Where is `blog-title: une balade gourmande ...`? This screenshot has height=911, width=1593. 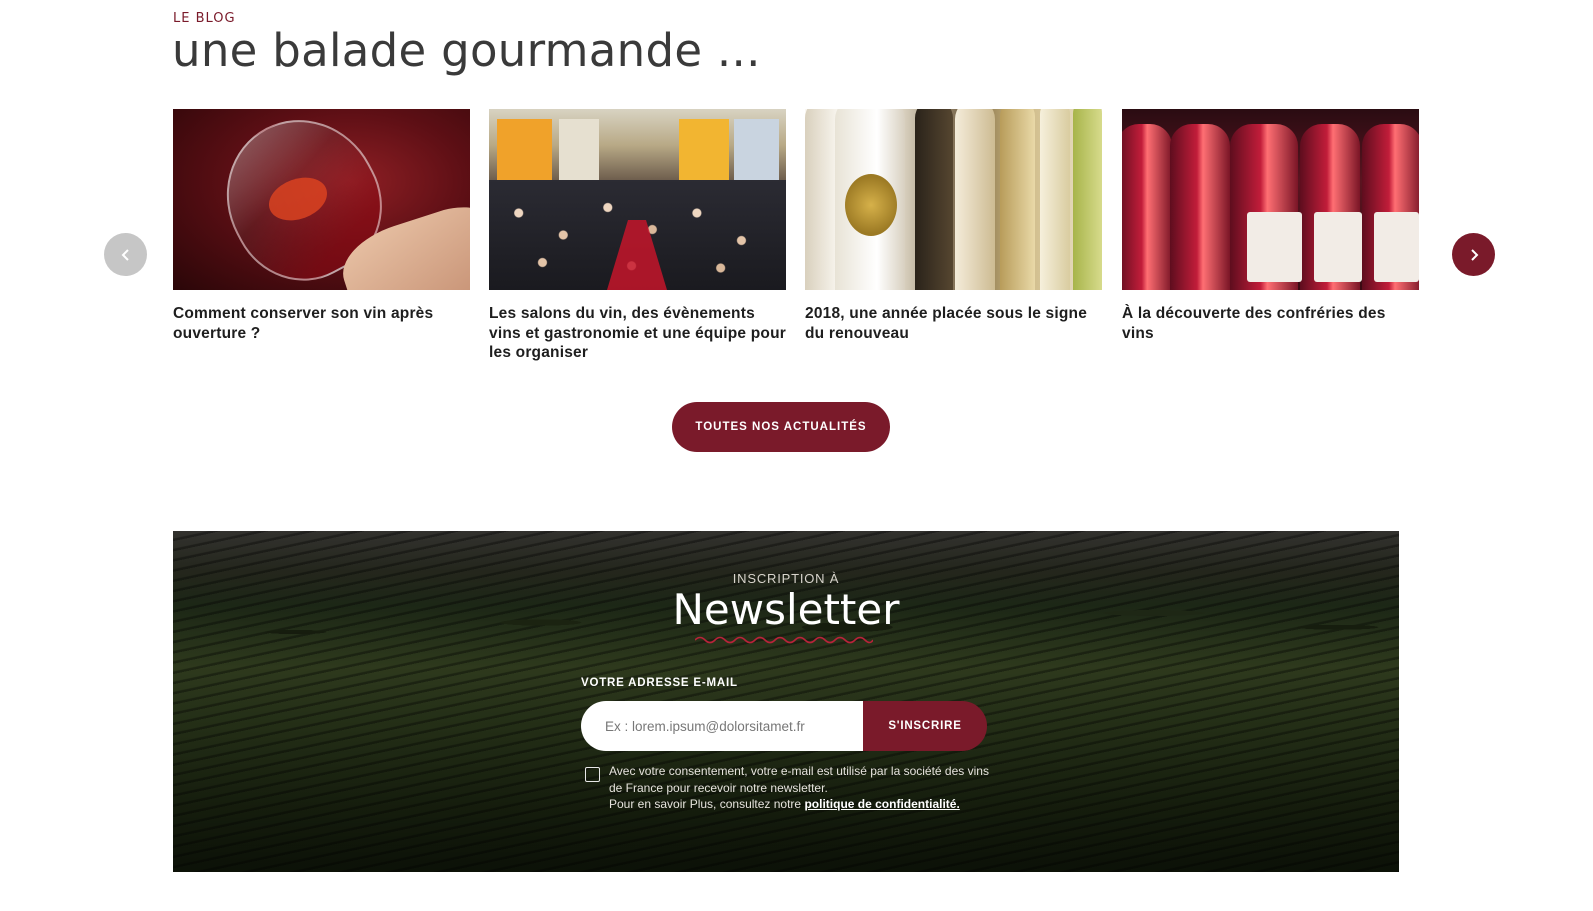
blog-title: une balade gourmande ... is located at coordinates (466, 50).